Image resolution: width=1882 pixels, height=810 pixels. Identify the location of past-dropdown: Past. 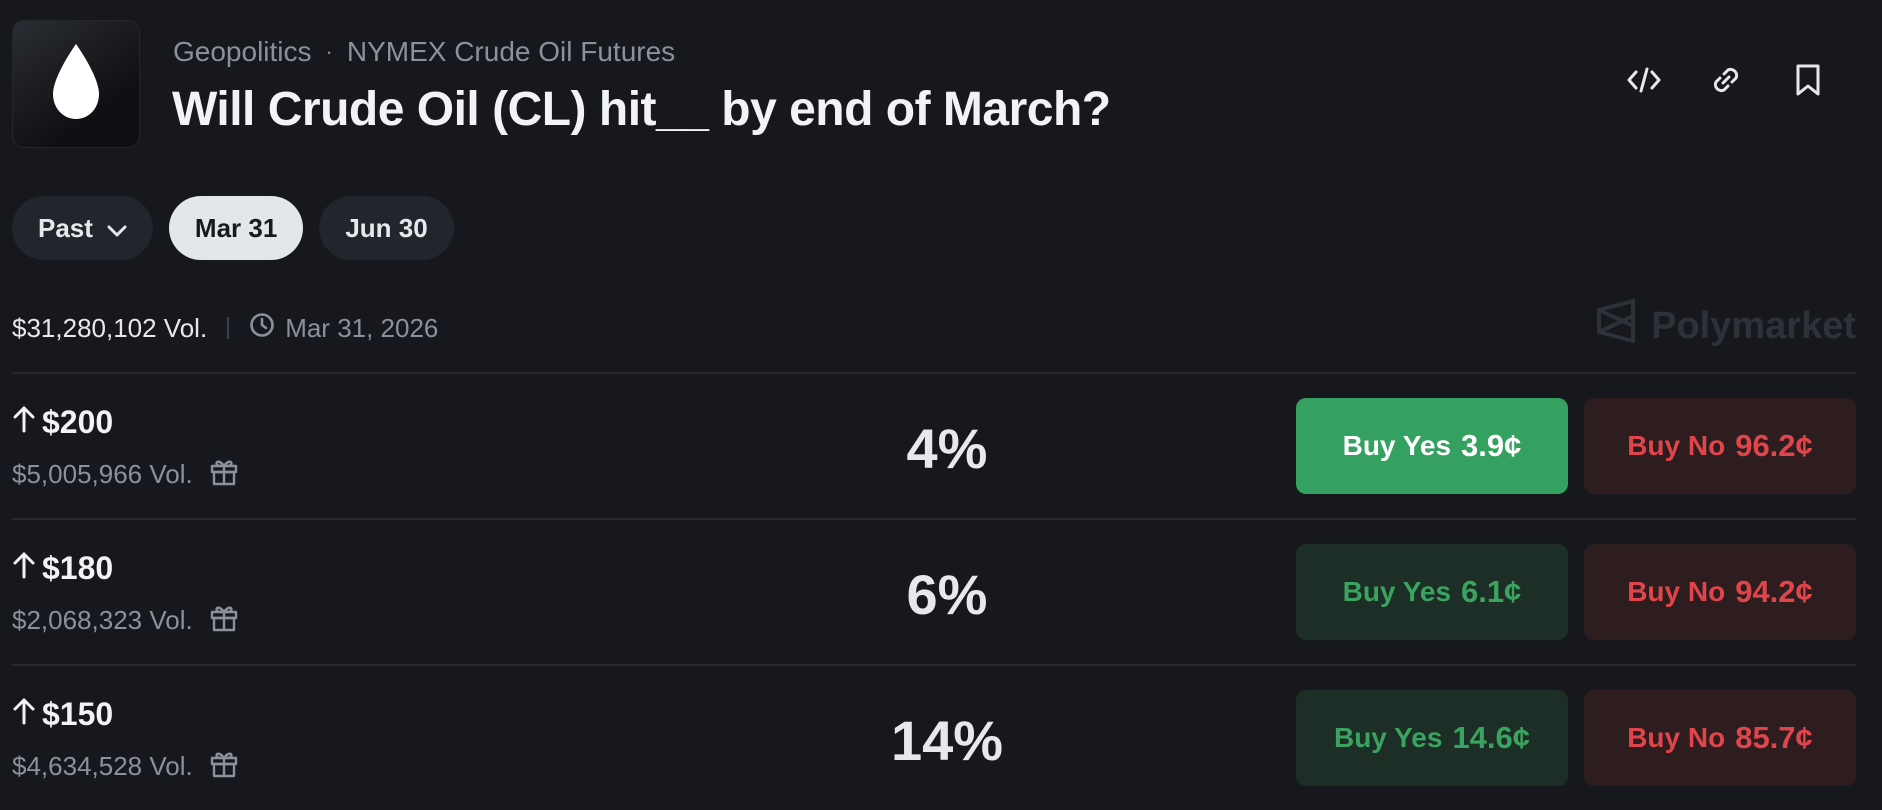
(82, 228).